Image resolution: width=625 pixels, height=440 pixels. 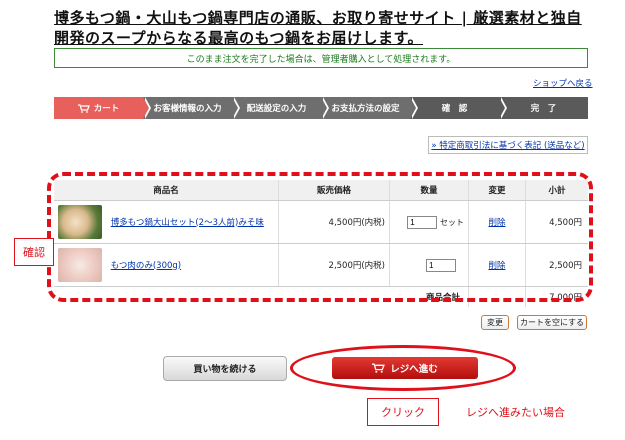 I want to click on step-label: お客様情報の入力, so click(x=187, y=109).